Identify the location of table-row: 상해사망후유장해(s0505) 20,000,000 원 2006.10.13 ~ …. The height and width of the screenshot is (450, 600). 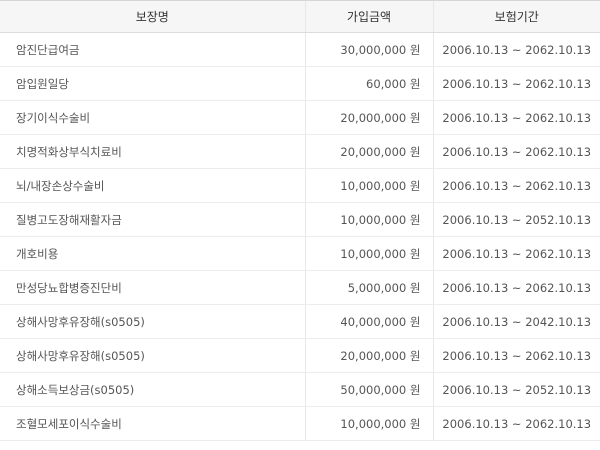
(300, 355).